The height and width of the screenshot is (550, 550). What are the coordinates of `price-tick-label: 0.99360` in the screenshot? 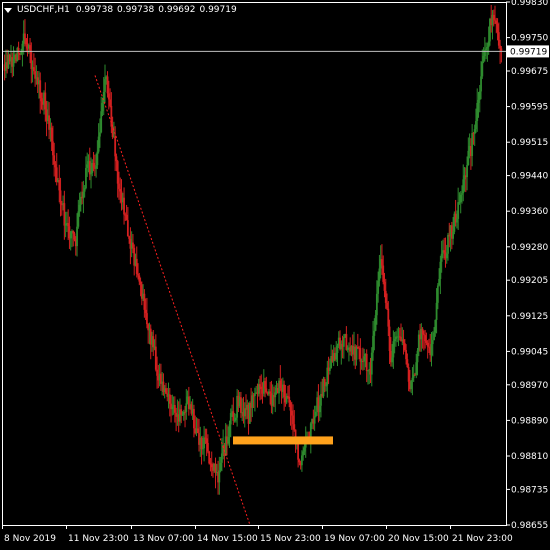 It's located at (529, 212).